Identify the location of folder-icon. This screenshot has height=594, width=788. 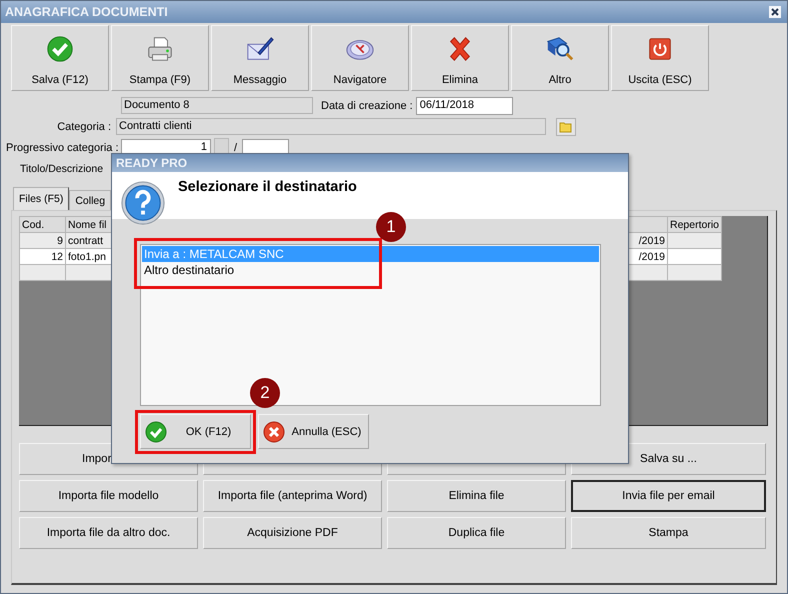
(566, 126).